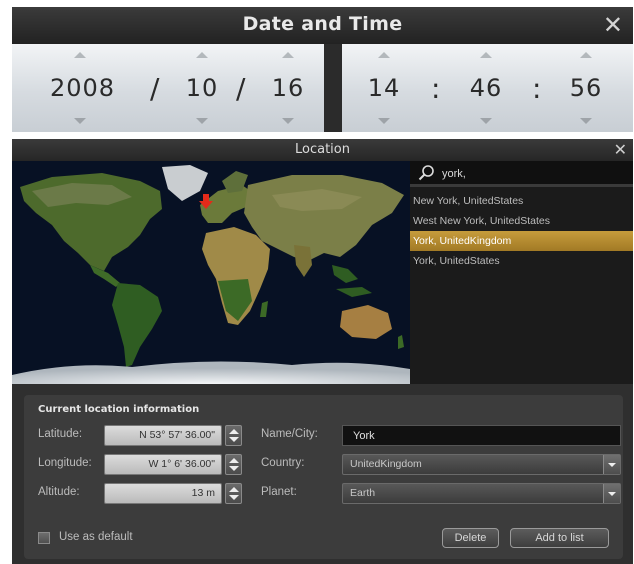 Image resolution: width=634 pixels, height=564 pixels. I want to click on name-city-label: Name/City:, so click(289, 434).